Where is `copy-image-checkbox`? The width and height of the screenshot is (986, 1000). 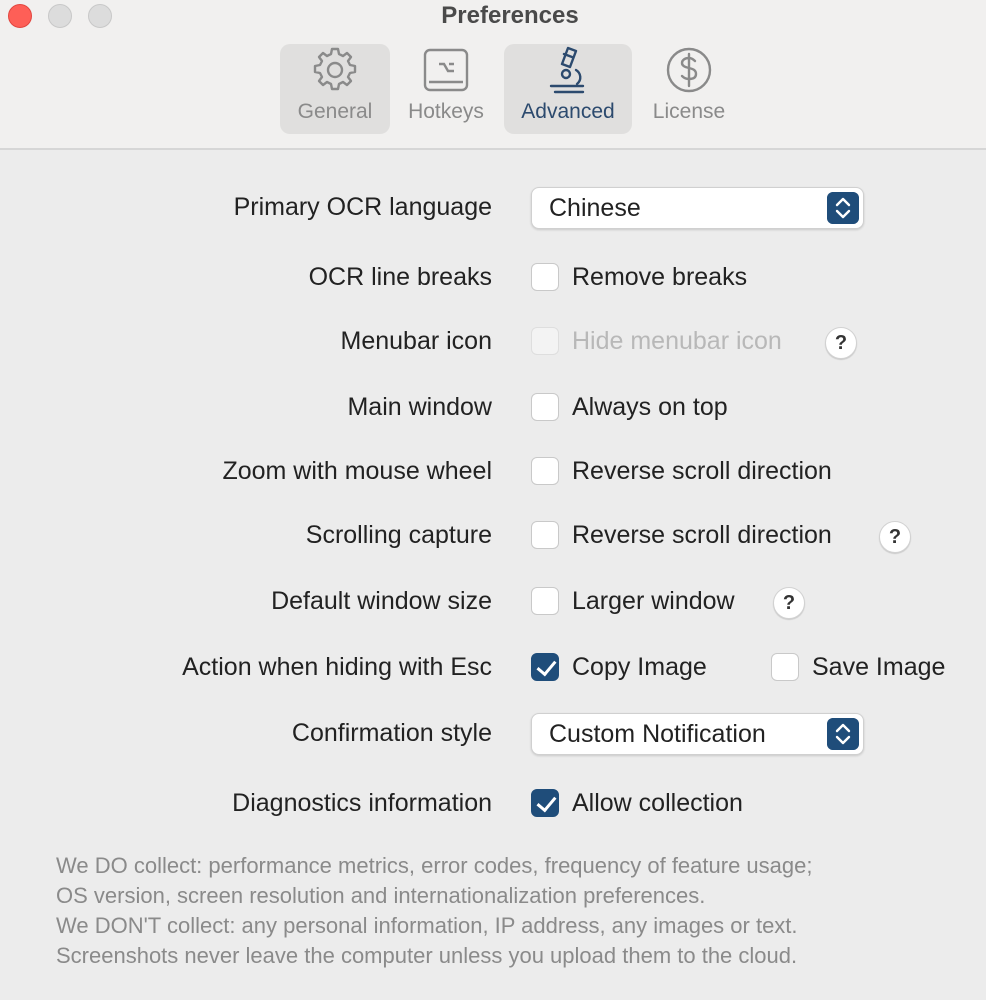
copy-image-checkbox is located at coordinates (545, 667).